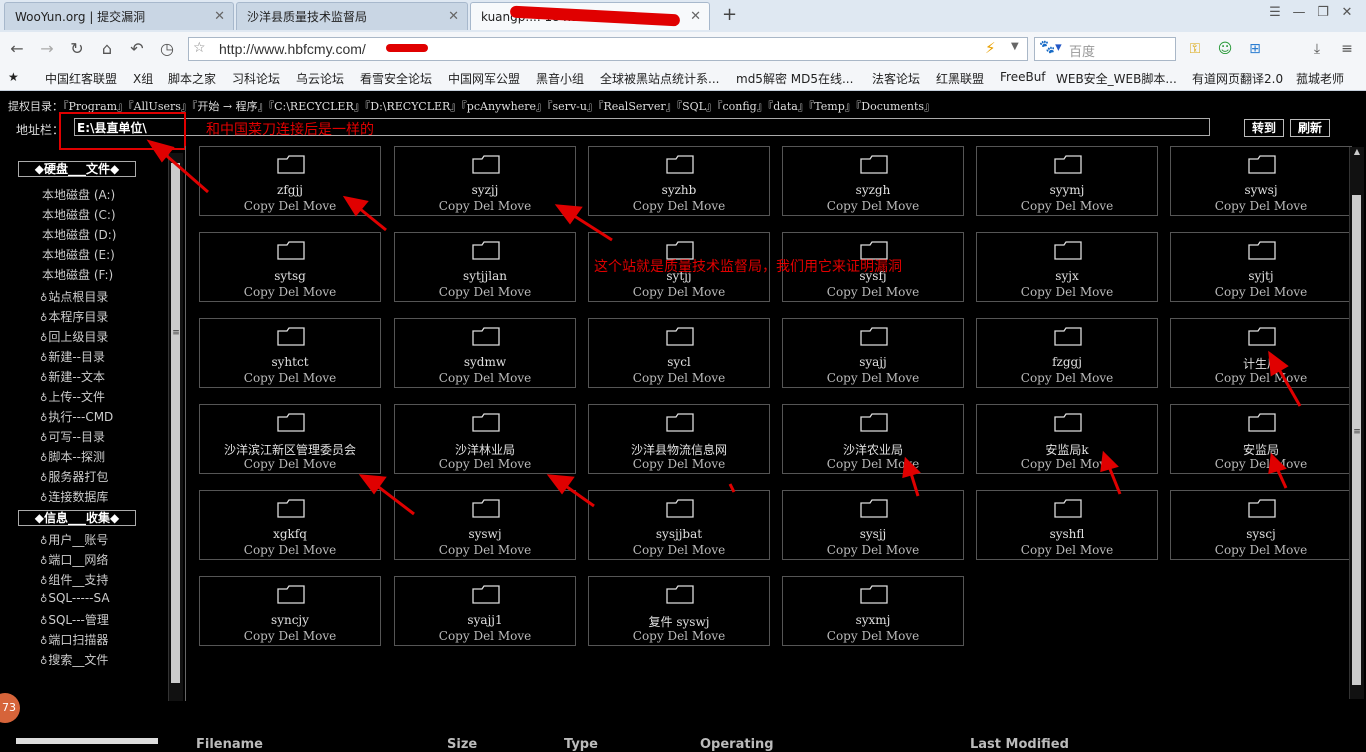 The image size is (1366, 752). What do you see at coordinates (679, 362) in the screenshot?
I see `folder-name: sycl` at bounding box center [679, 362].